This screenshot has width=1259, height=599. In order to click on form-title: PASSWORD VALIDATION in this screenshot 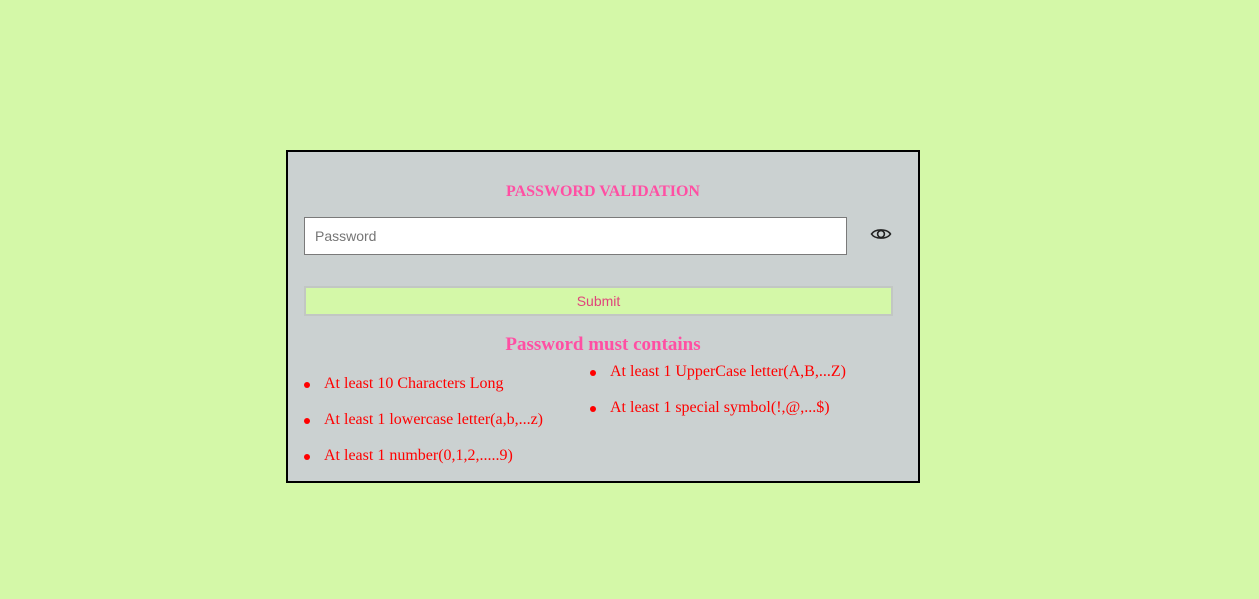, I will do `click(603, 191)`.